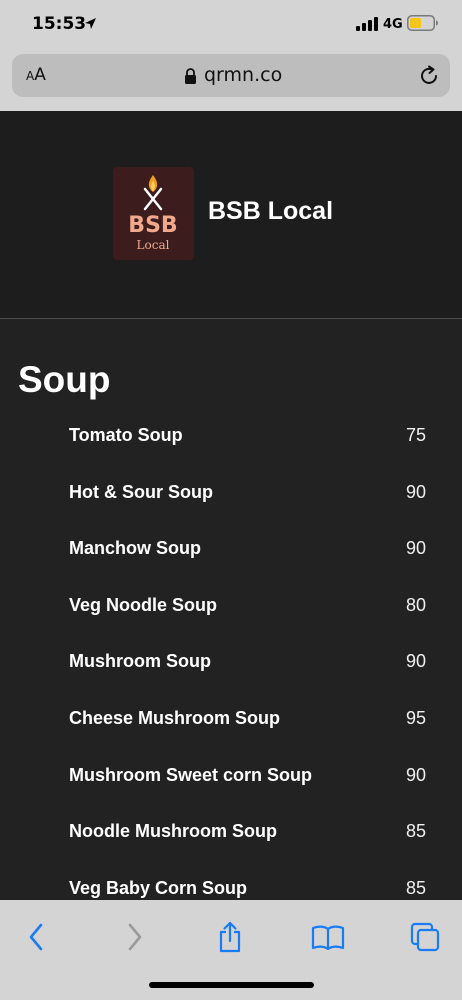 This screenshot has width=462, height=1000. I want to click on tabs-button, so click(425, 937).